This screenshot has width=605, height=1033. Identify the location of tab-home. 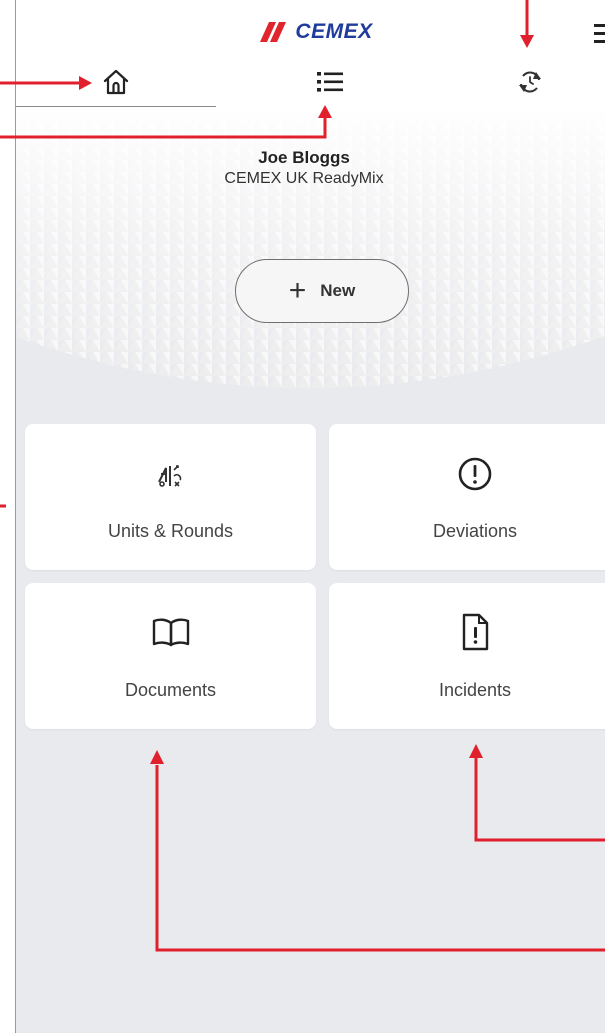
(116, 82).